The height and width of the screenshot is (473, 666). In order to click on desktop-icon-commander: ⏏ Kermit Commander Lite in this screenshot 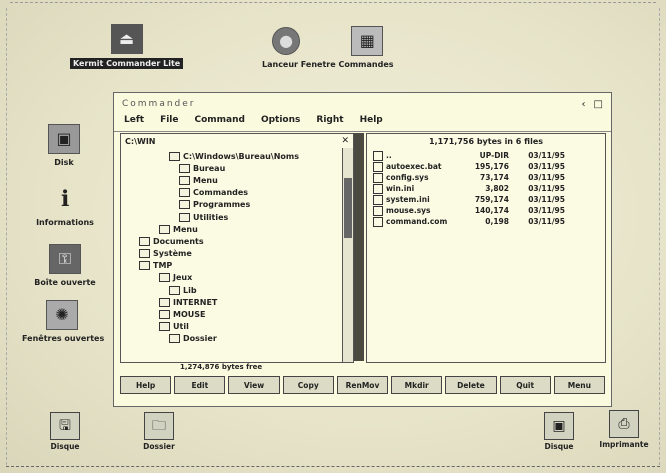, I will do `click(127, 46)`.